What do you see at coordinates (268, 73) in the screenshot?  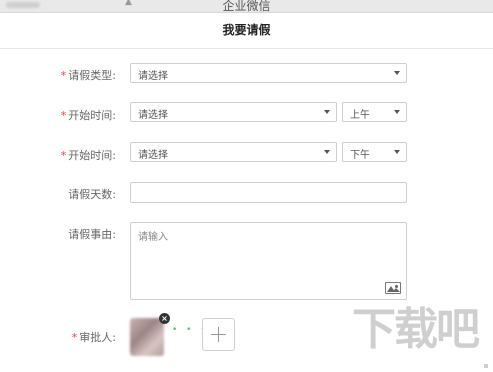 I see `leave-type-select: 请选择` at bounding box center [268, 73].